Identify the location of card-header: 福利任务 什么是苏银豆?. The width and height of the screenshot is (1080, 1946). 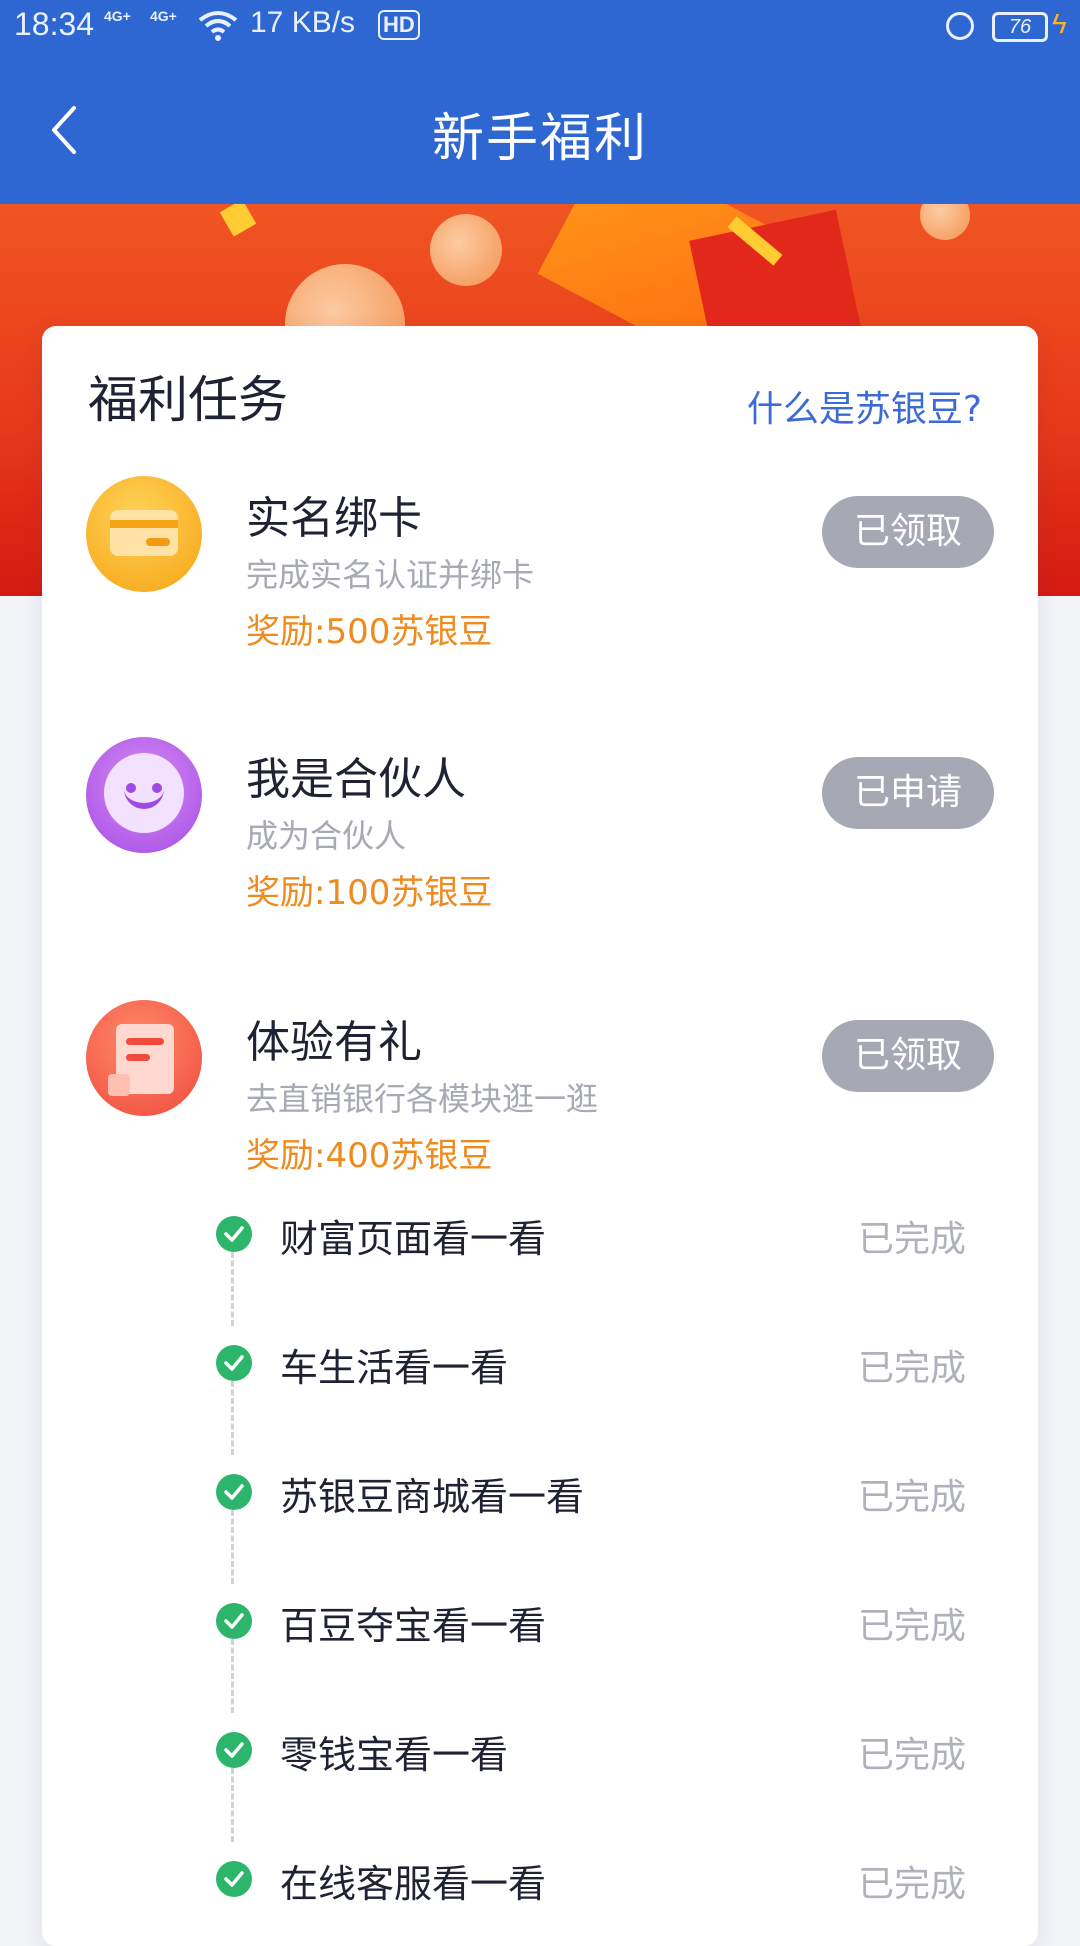
(540, 400).